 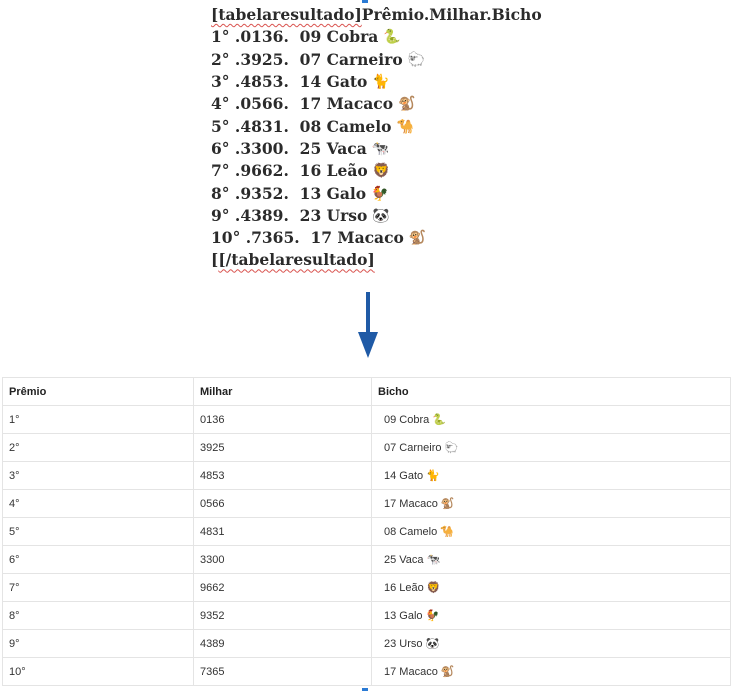 I want to click on cell-bicho-label: 16 Leão, so click(x=404, y=588).